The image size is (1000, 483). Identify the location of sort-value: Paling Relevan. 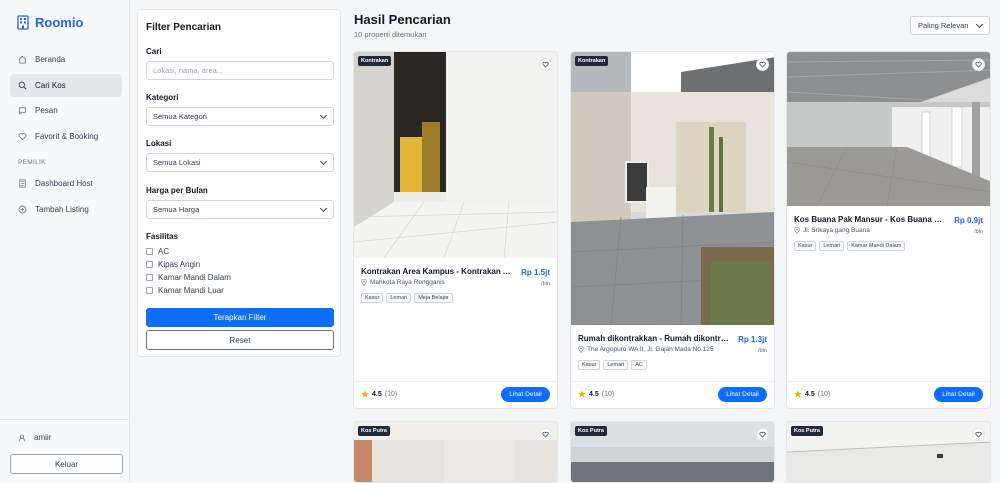
(943, 25).